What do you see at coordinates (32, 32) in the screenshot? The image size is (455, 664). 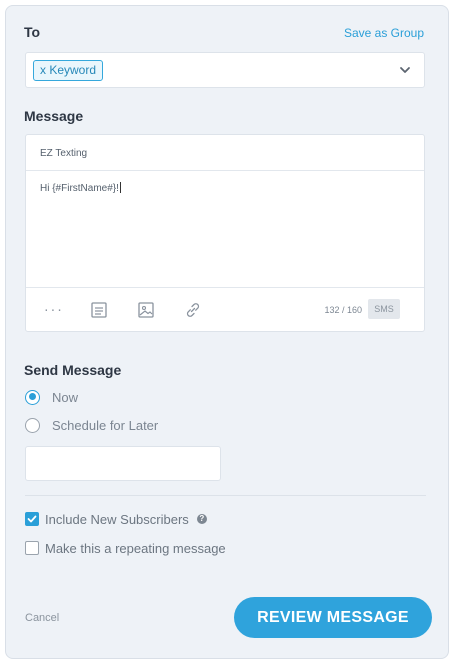 I see `to-label: To` at bounding box center [32, 32].